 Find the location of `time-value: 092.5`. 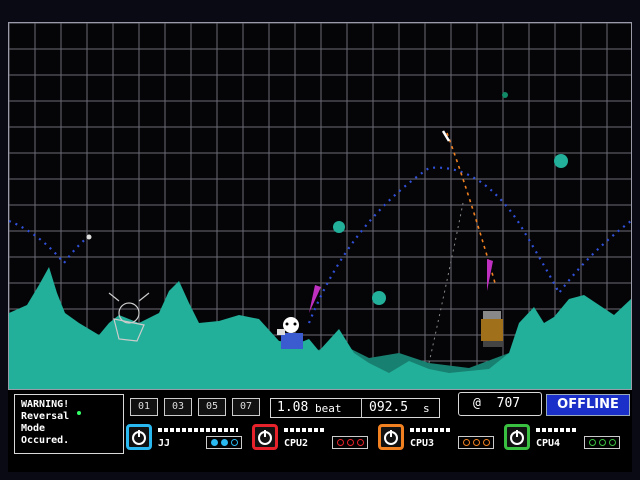

time-value: 092.5 is located at coordinates (389, 407).